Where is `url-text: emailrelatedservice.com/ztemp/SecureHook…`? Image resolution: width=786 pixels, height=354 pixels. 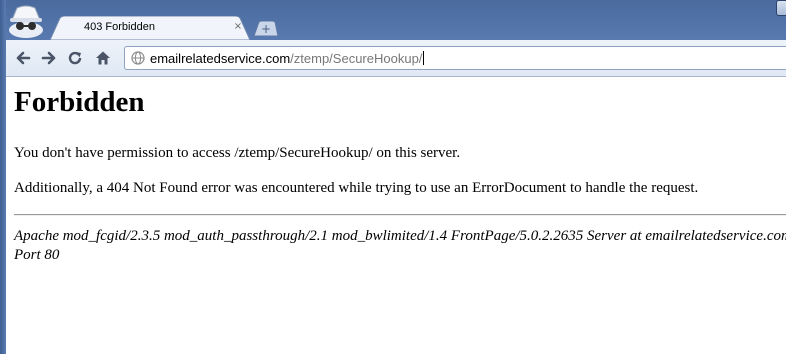 url-text: emailrelatedservice.com/ztemp/SecureHook… is located at coordinates (287, 58).